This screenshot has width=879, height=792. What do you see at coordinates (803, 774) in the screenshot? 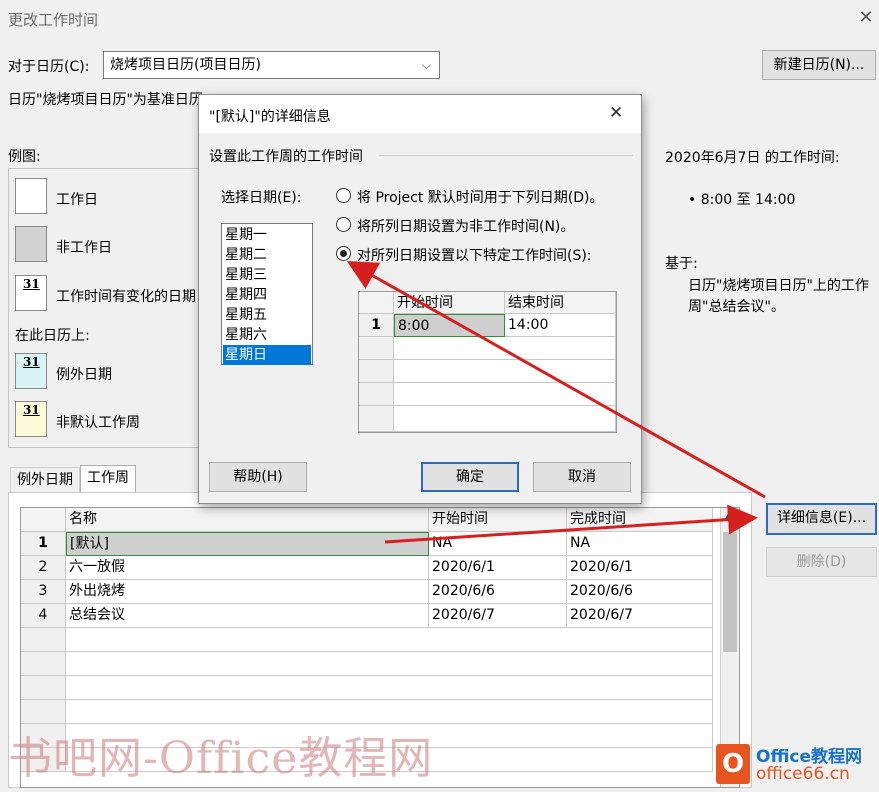
I see `logo-url: office66.cn` at bounding box center [803, 774].